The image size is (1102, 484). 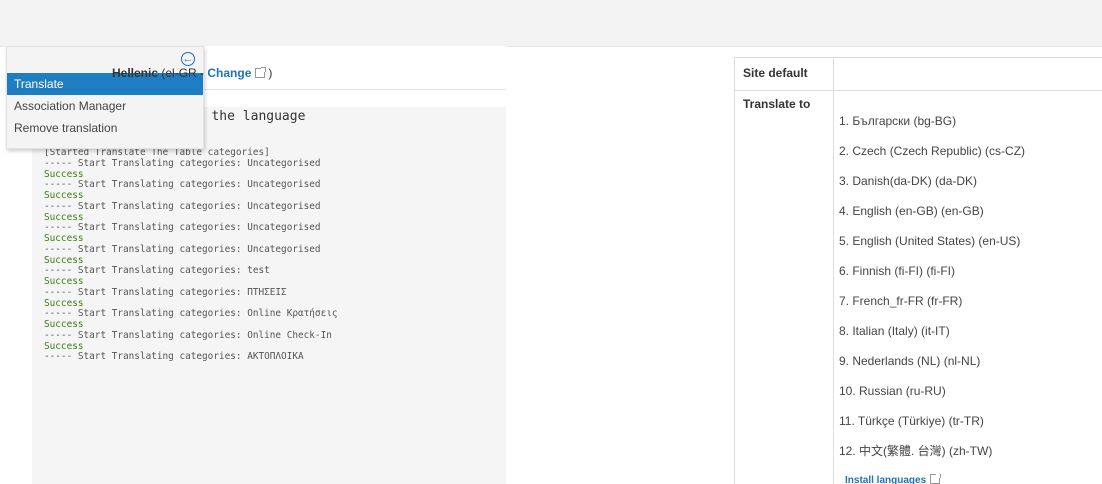 I want to click on translate-to-label: Translate to, so click(x=777, y=104).